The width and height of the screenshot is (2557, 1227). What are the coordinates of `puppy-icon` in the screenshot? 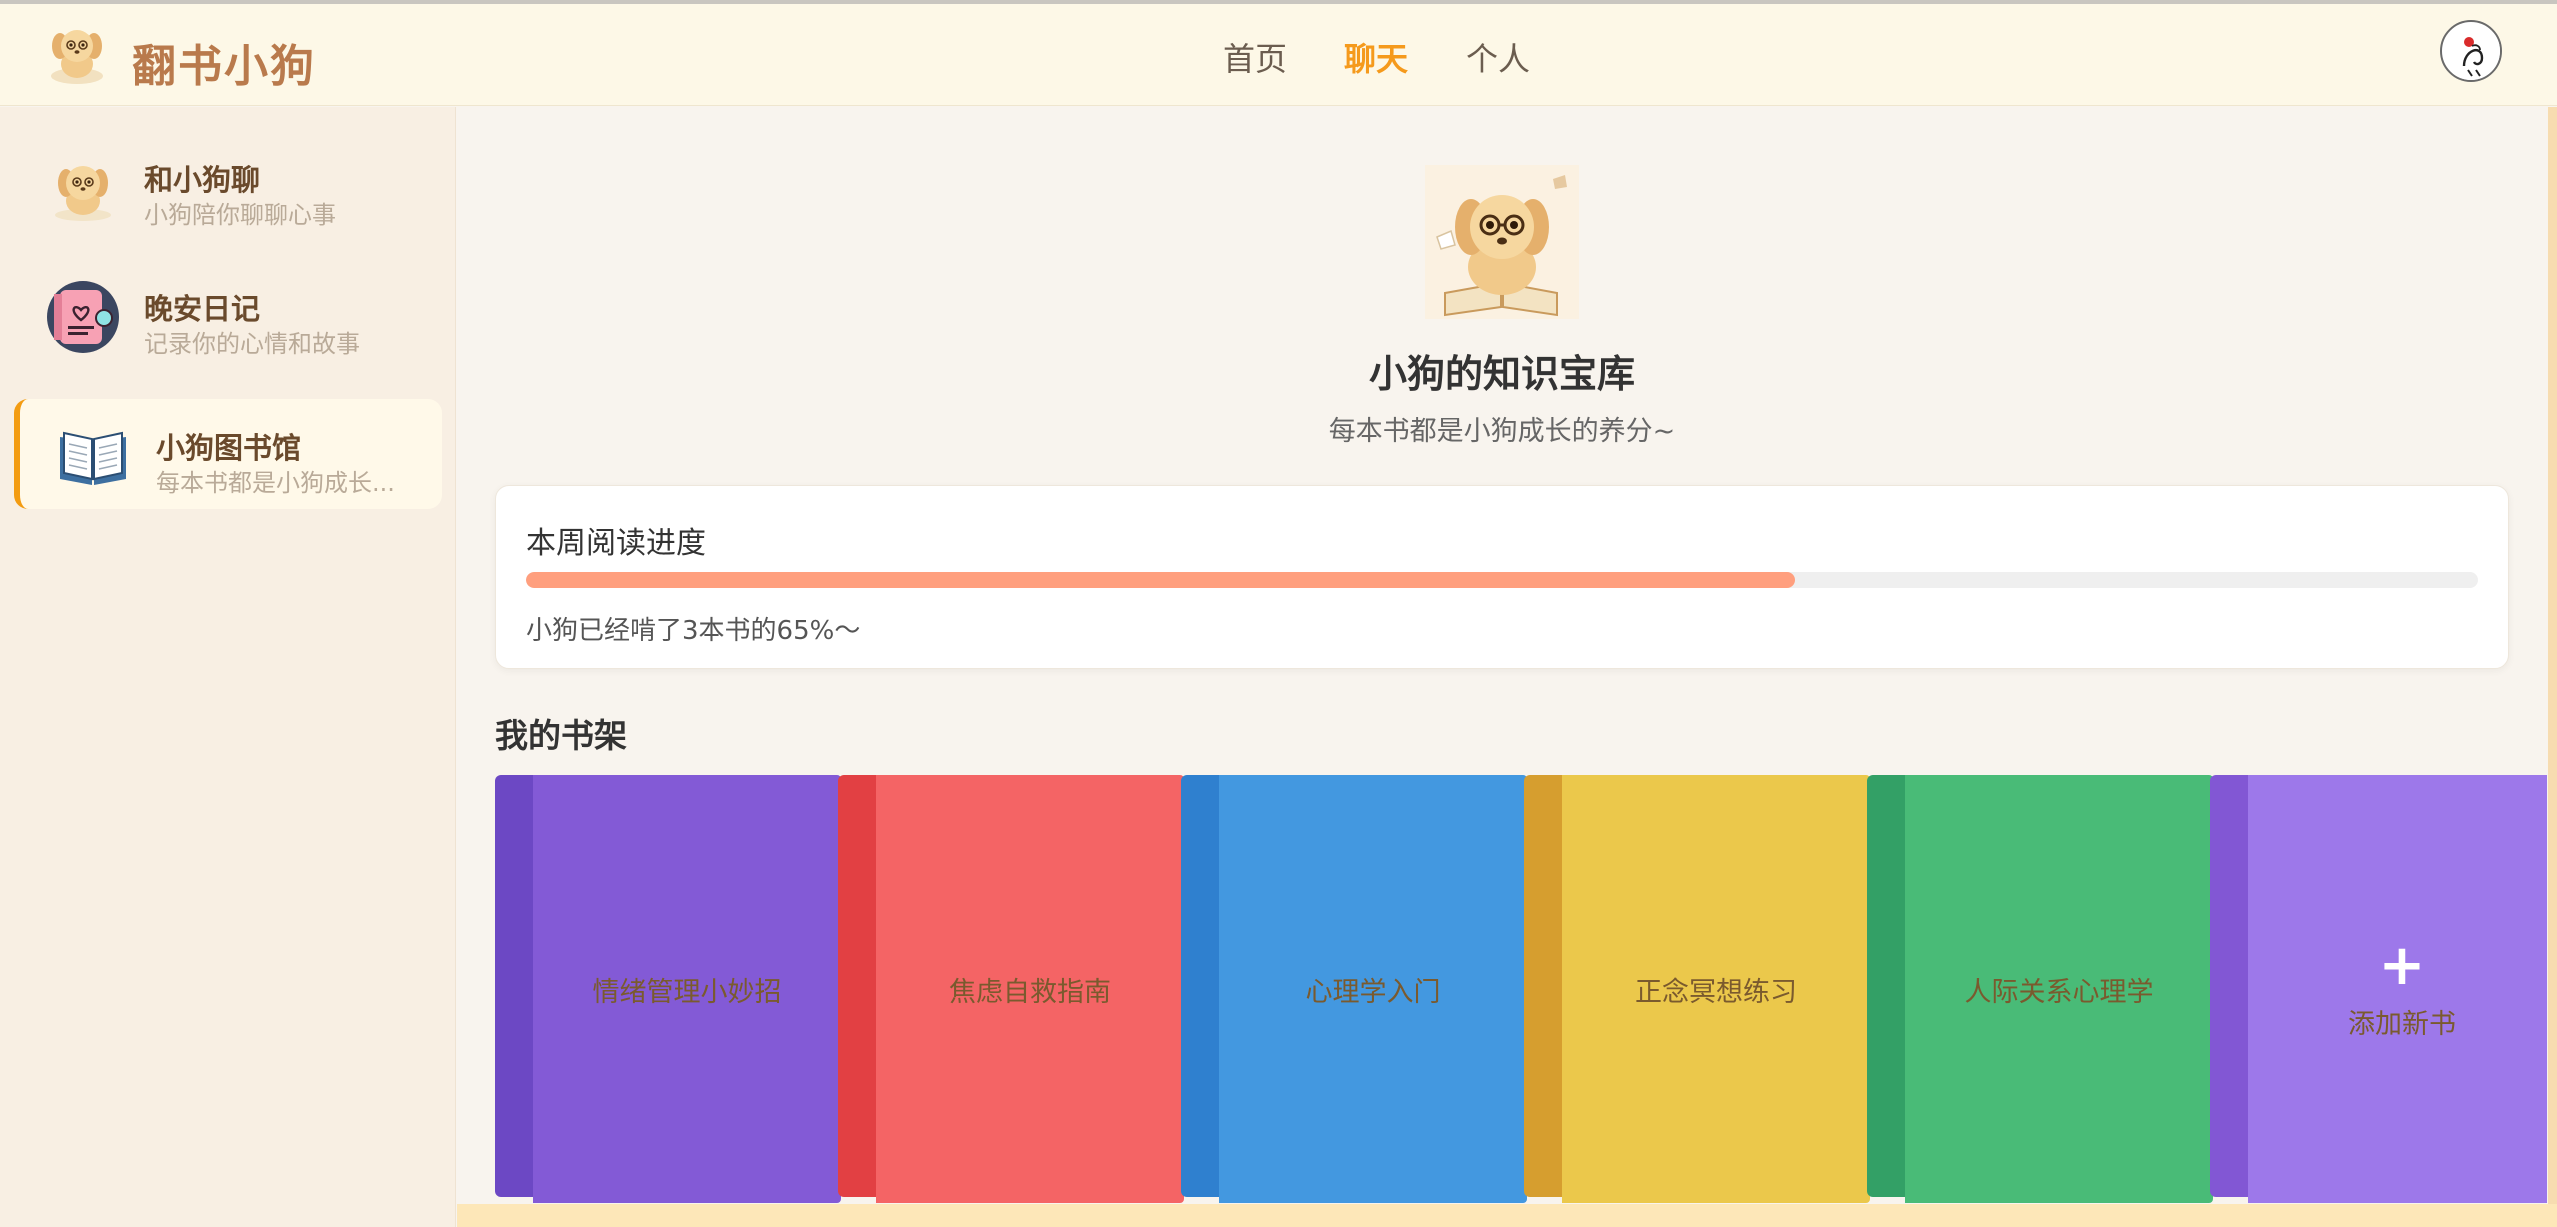 It's located at (83, 188).